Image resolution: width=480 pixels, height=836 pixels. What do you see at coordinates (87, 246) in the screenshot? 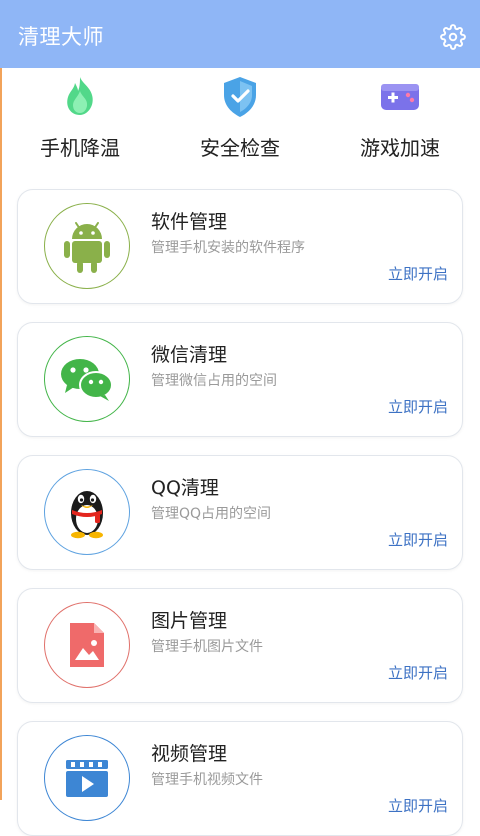
I see `android-icon` at bounding box center [87, 246].